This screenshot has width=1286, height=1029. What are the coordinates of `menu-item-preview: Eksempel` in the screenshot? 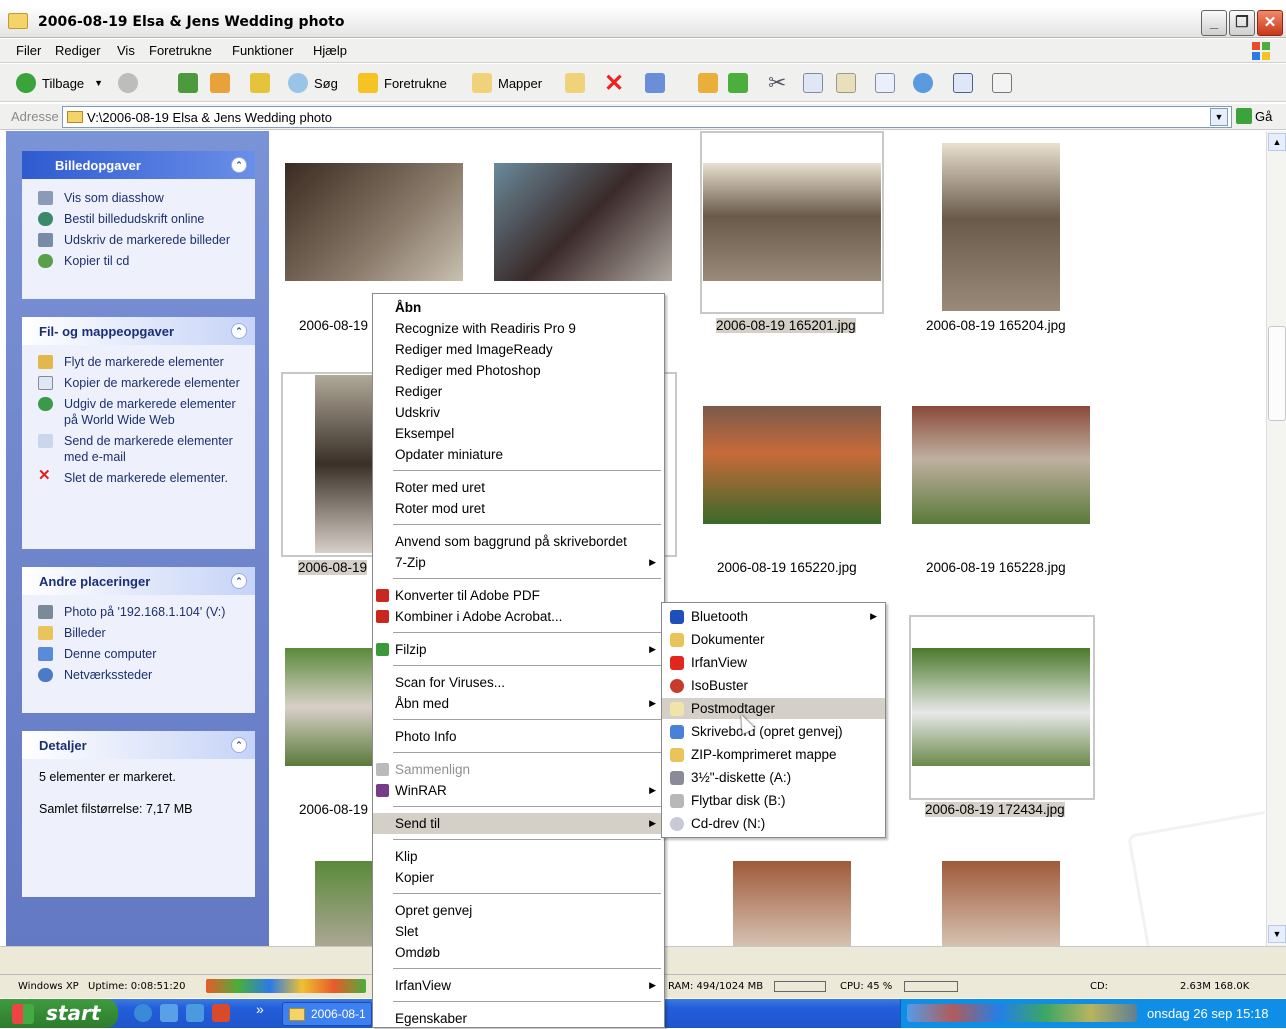 It's located at (518, 433).